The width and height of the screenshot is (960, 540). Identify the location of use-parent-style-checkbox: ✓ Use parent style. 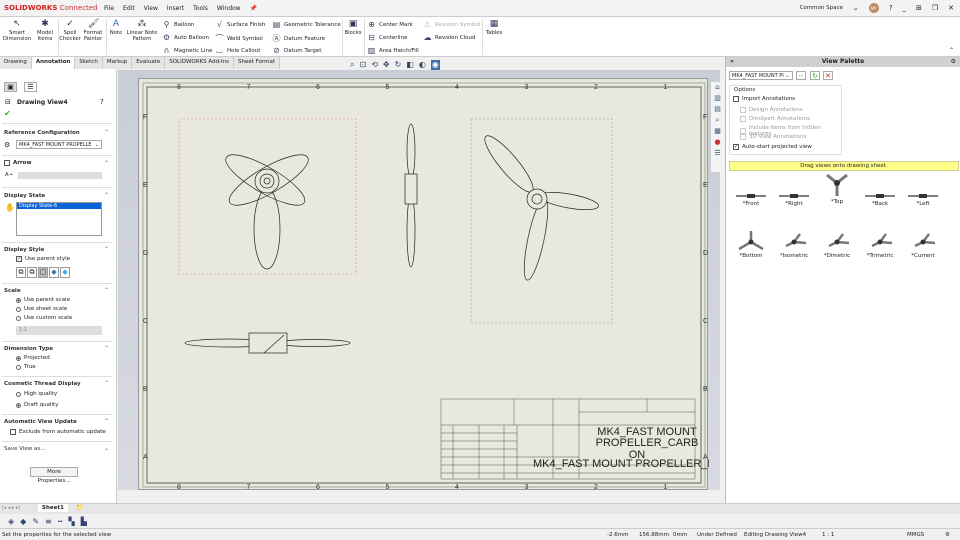
(43, 259).